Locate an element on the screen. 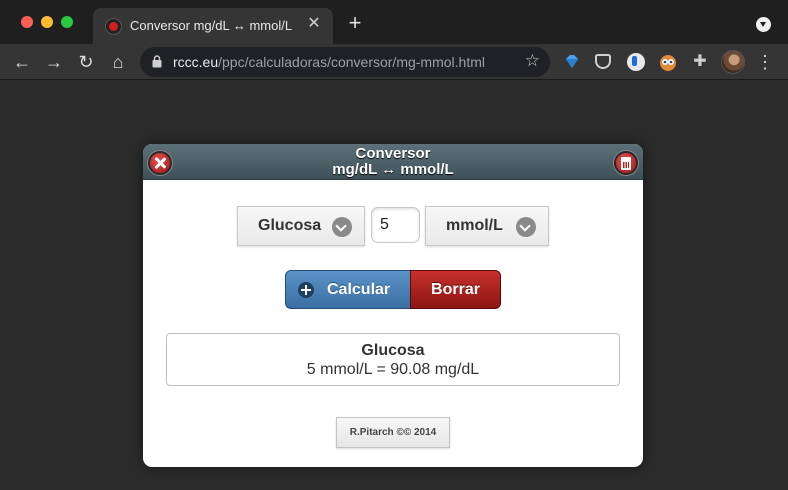 This screenshot has height=490, width=788. menu-kebab-icon: ⋮ is located at coordinates (765, 62).